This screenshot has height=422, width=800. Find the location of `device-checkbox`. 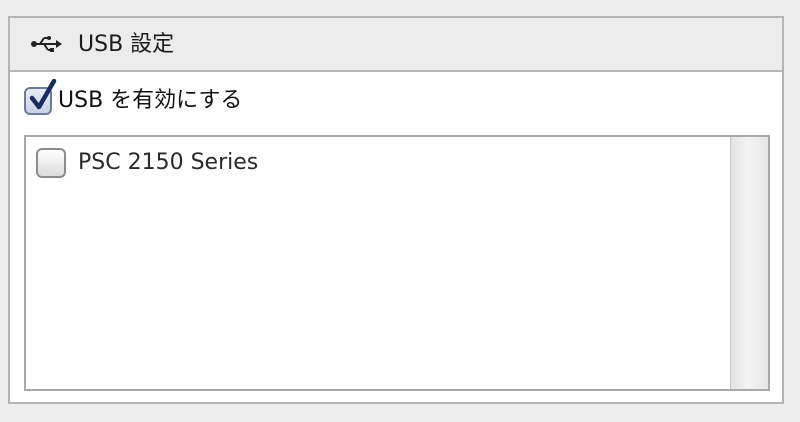

device-checkbox is located at coordinates (51, 163).